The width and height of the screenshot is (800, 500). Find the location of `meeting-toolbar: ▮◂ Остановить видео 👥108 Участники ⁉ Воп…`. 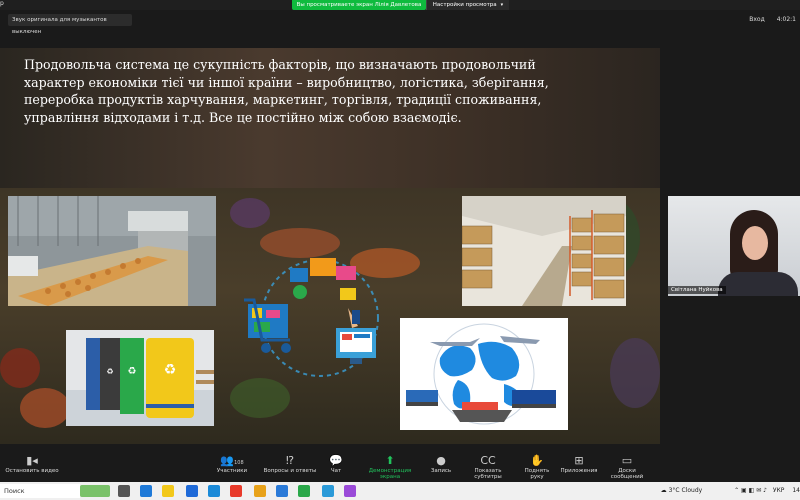

meeting-toolbar: ▮◂ Остановить видео 👥108 Участники ⁉ Воп… is located at coordinates (400, 467).